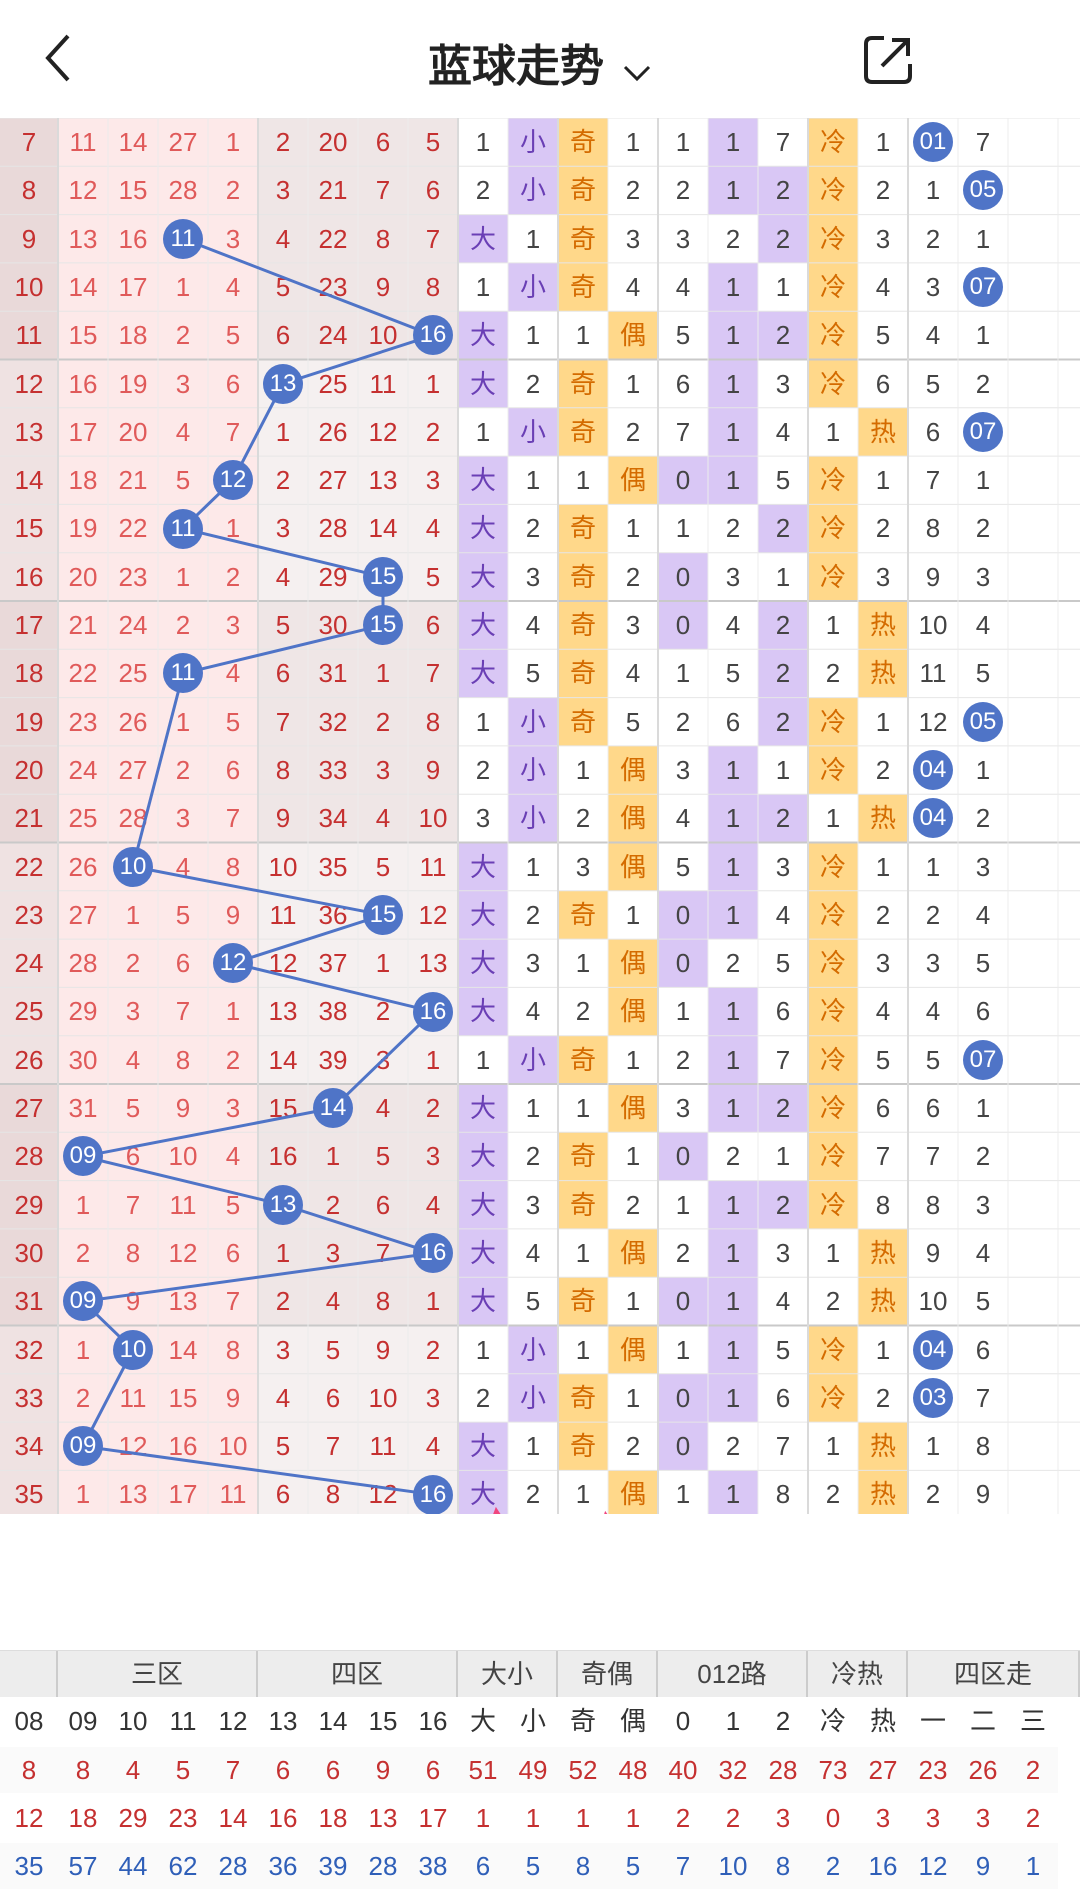 Image resolution: width=1080 pixels, height=1902 pixels. What do you see at coordinates (983, 1866) in the screenshot?
I see `footer-stat-cell: 9` at bounding box center [983, 1866].